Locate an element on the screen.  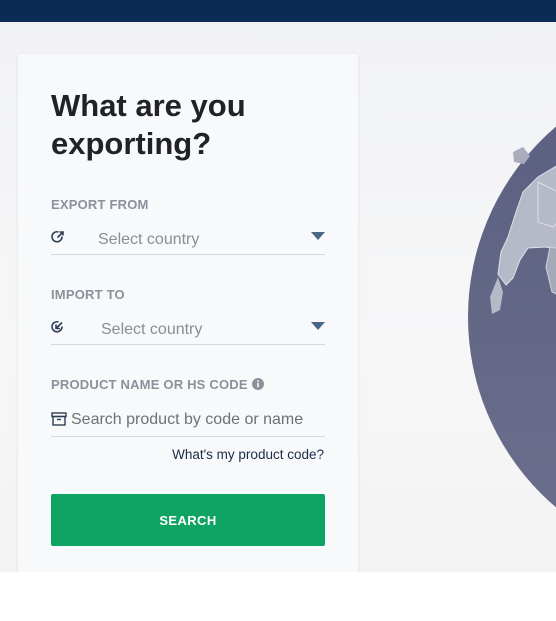
card-title: What are you exporting? is located at coordinates (148, 124).